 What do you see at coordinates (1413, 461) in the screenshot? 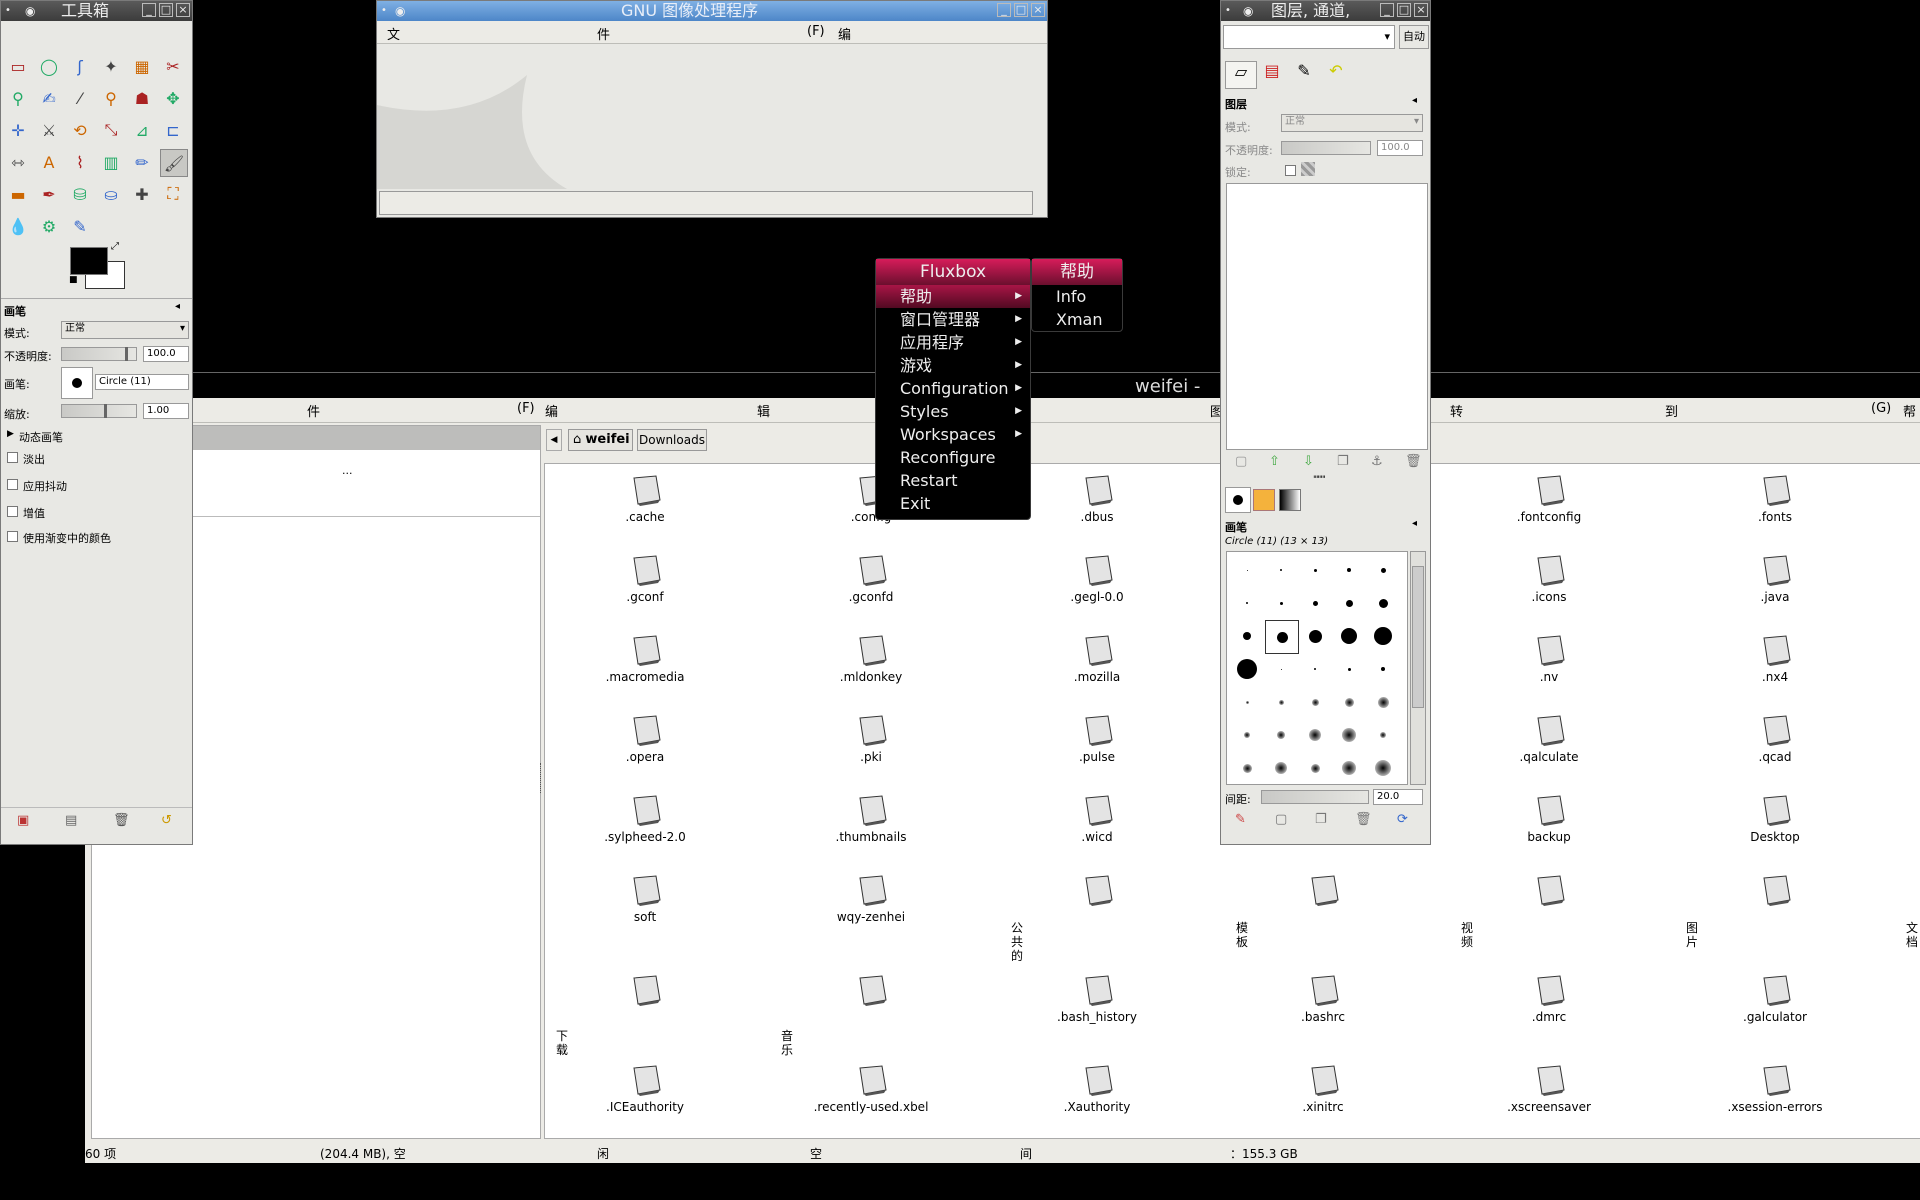
I see `delete-layer-icon: 🗑` at bounding box center [1413, 461].